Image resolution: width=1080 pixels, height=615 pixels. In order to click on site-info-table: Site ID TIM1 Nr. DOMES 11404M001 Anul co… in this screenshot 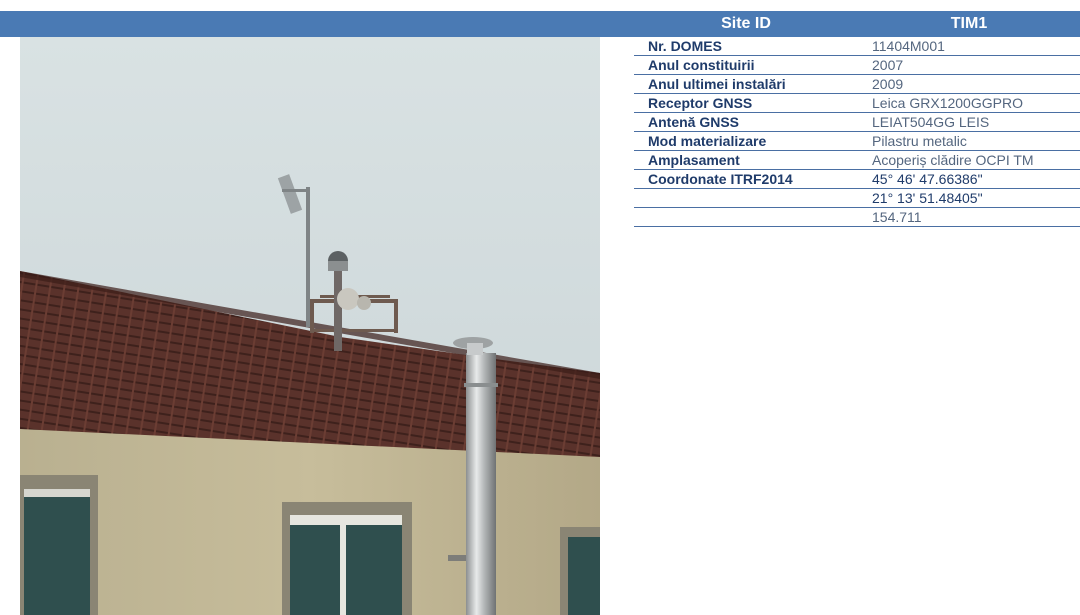, I will do `click(857, 119)`.